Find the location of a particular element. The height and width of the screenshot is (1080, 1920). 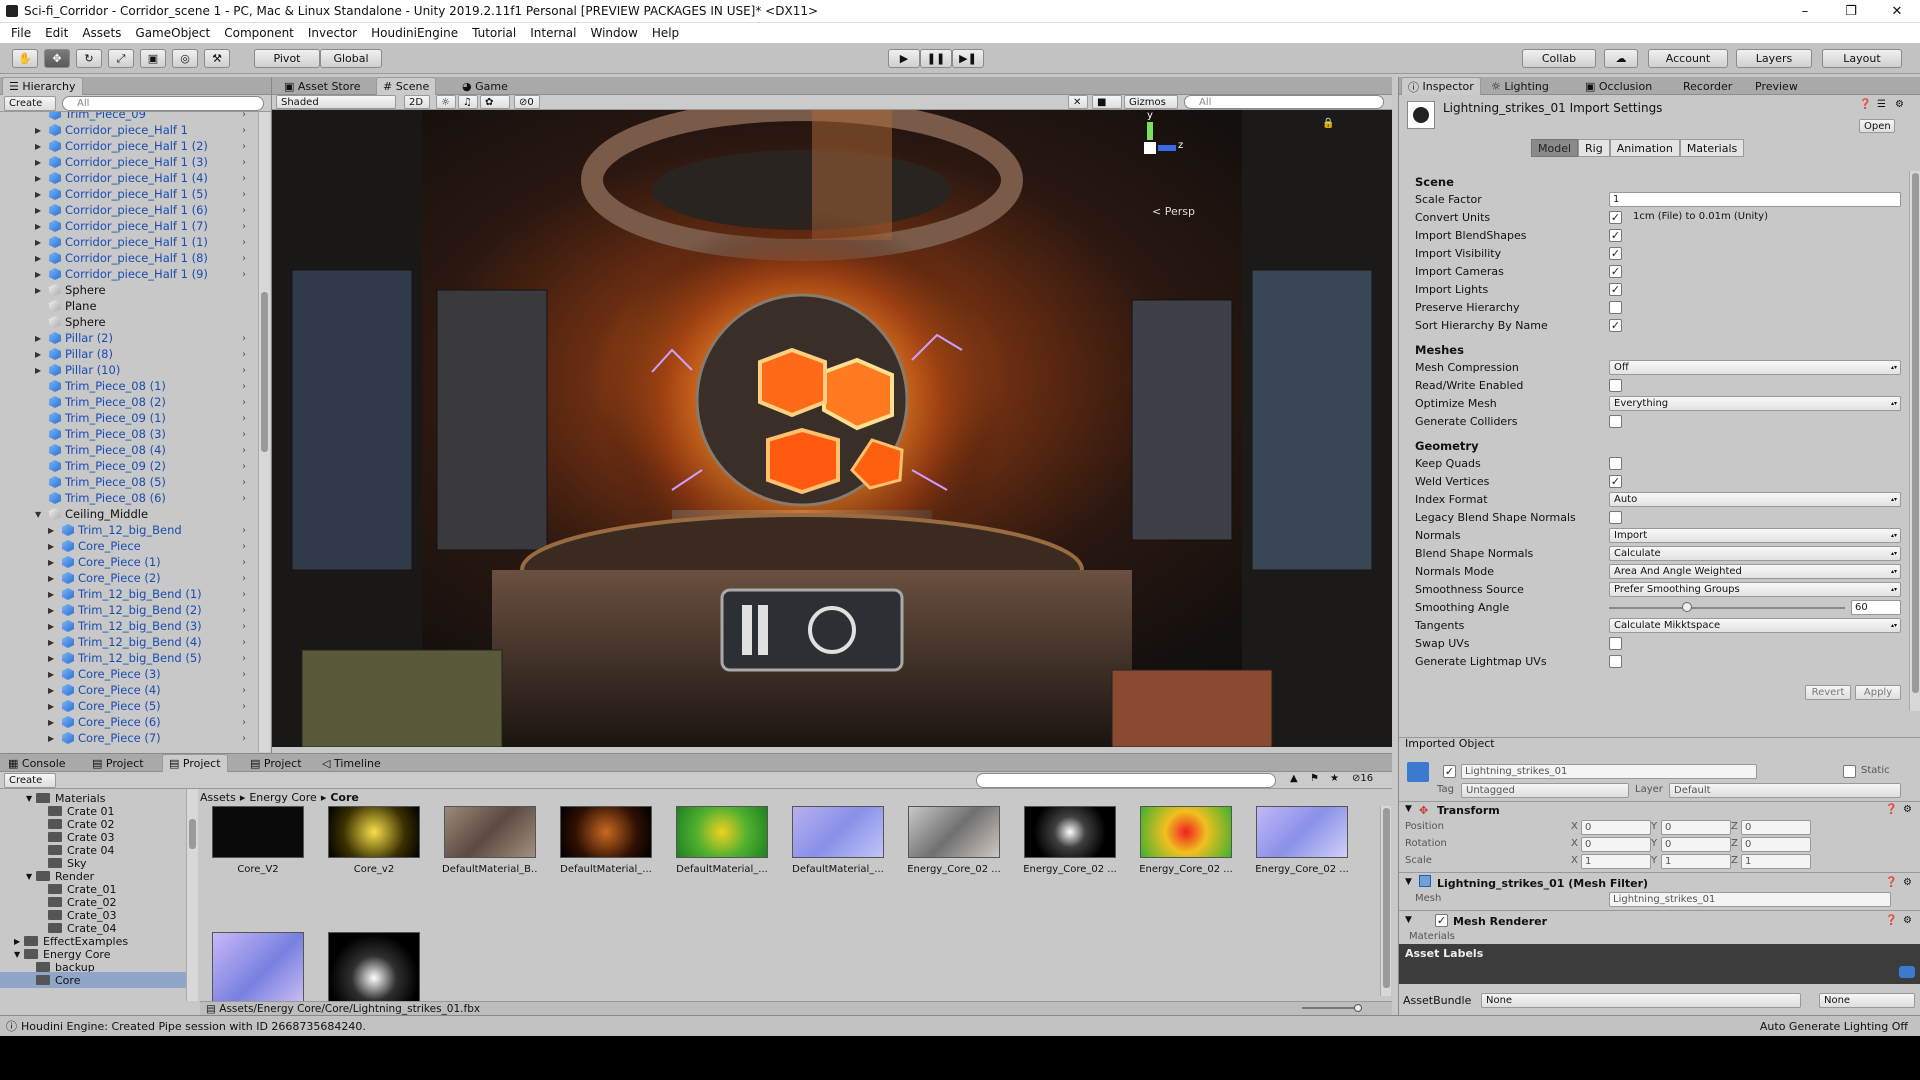

menu-window: Window is located at coordinates (613, 33).